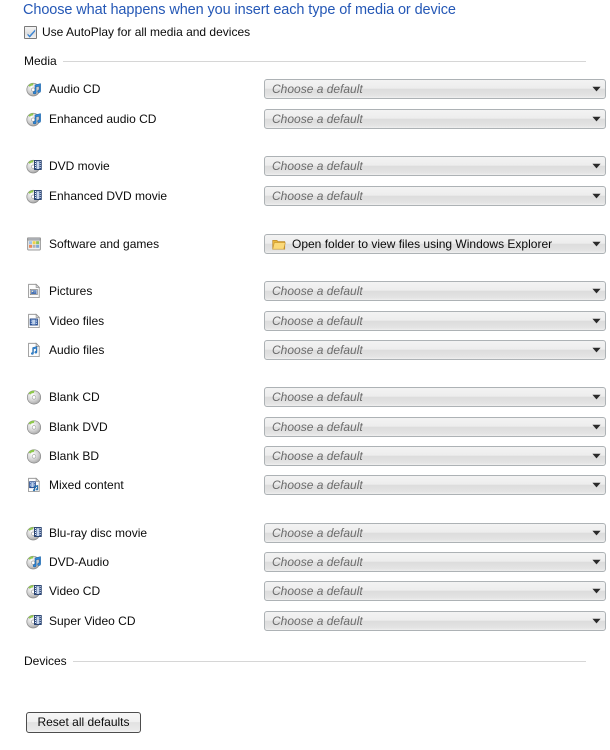 Image resolution: width=610 pixels, height=750 pixels. I want to click on media-row: DVD movie Choose a default, so click(315, 166).